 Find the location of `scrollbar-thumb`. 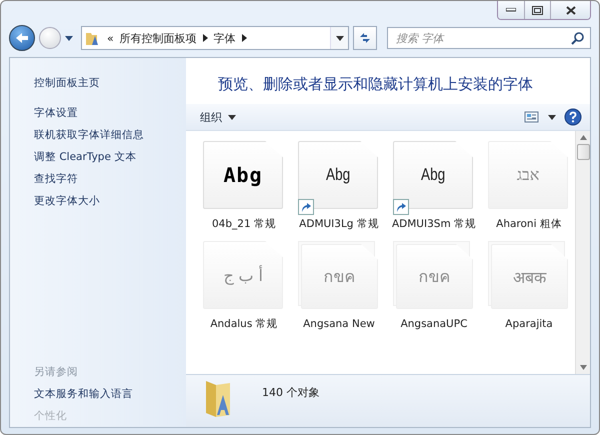

scrollbar-thumb is located at coordinates (583, 152).